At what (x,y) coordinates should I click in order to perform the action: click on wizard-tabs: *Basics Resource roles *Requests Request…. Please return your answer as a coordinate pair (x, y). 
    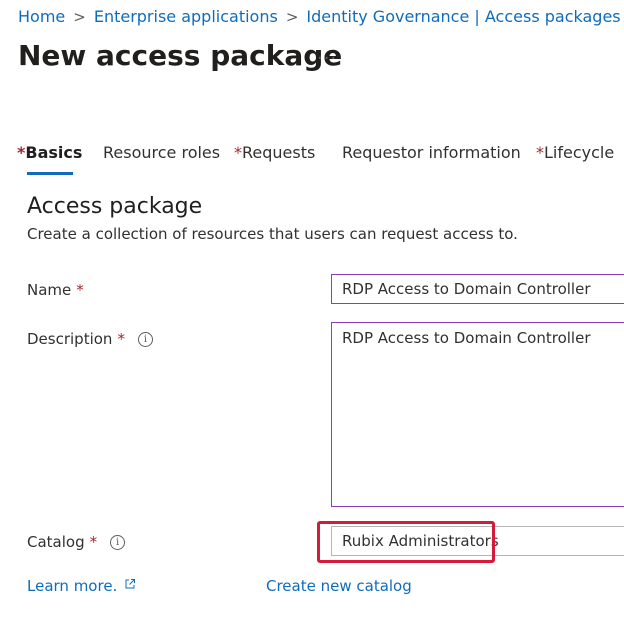
    Looking at the image, I should click on (312, 160).